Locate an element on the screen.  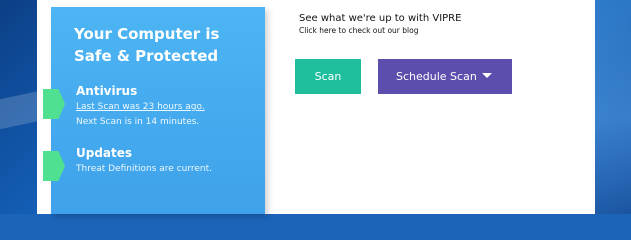
scan-button: Scan is located at coordinates (328, 76).